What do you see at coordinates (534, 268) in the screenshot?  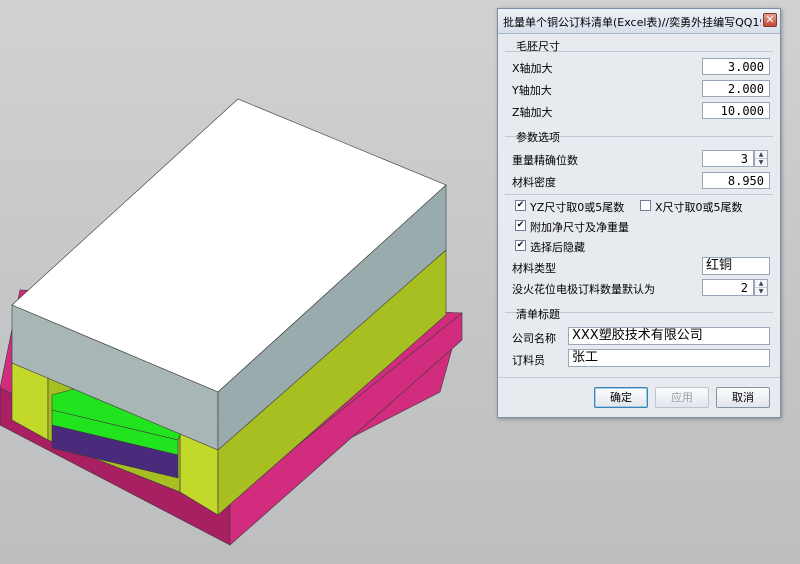 I see `material-type-label: 材料类型` at bounding box center [534, 268].